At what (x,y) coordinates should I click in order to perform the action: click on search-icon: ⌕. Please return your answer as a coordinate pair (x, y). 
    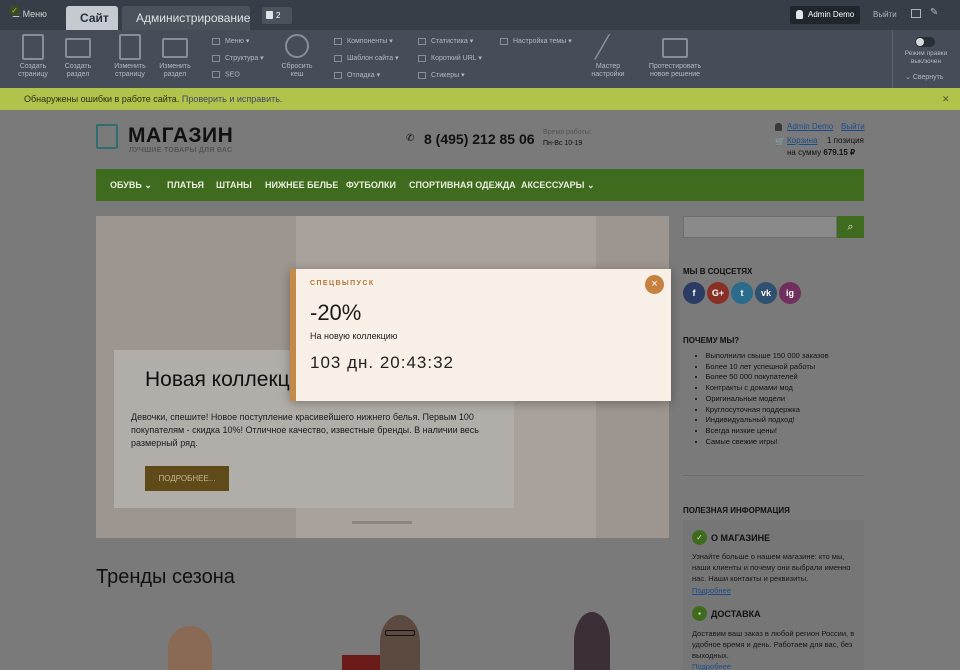
    Looking at the image, I should click on (850, 227).